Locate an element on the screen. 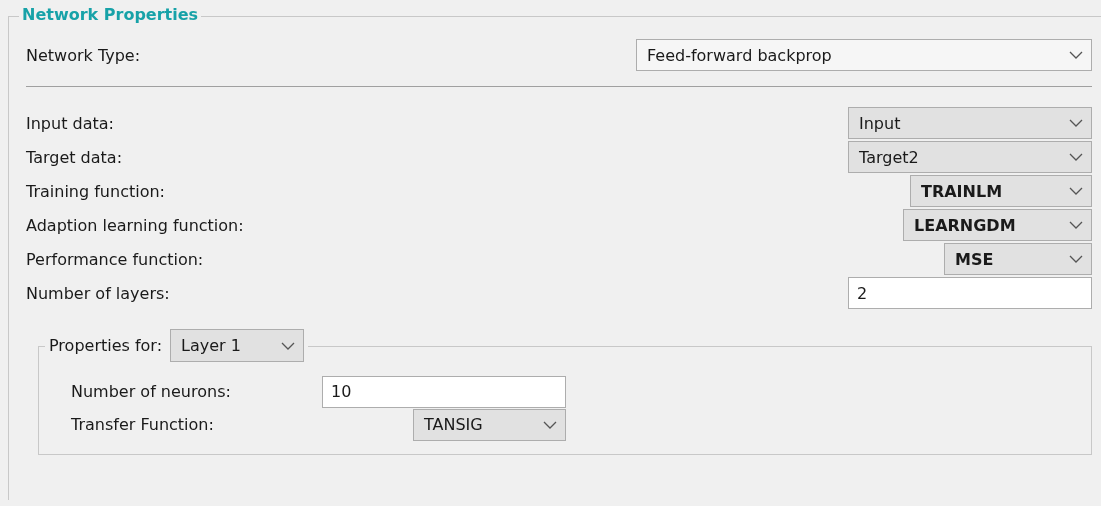  dropdown: Feed-forward backprop is located at coordinates (864, 55).